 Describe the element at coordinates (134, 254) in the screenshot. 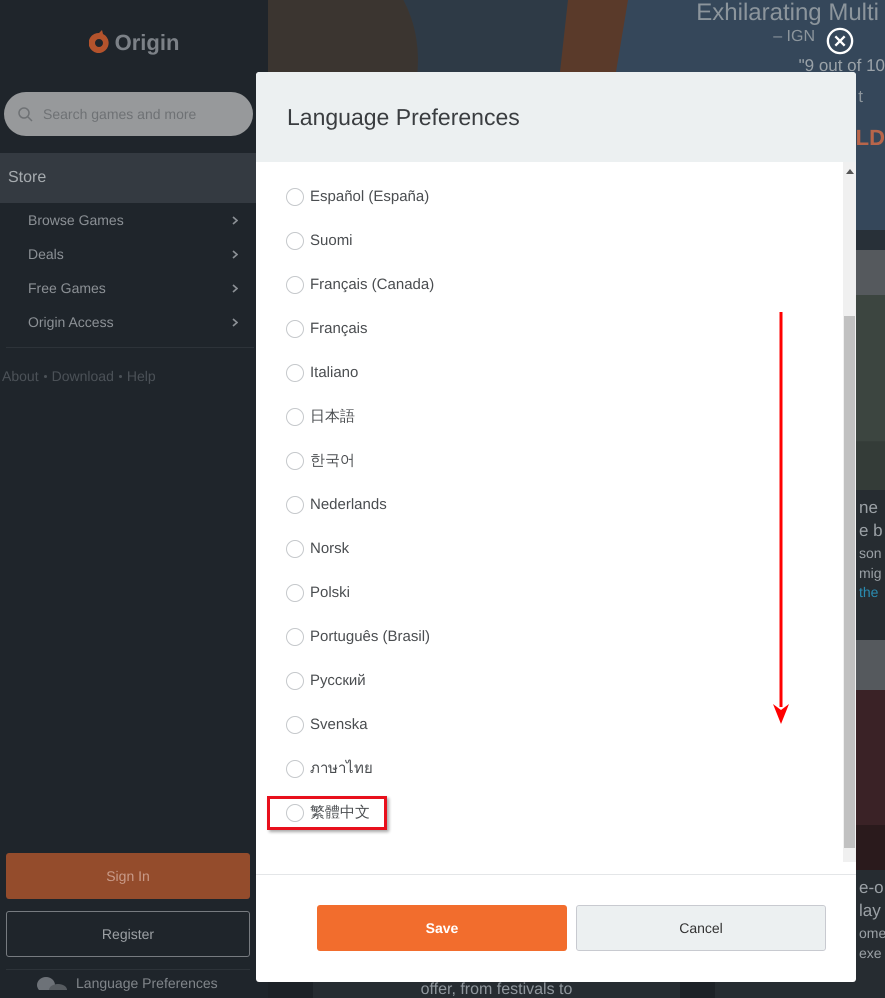

I see `nav-item: Deals` at that location.